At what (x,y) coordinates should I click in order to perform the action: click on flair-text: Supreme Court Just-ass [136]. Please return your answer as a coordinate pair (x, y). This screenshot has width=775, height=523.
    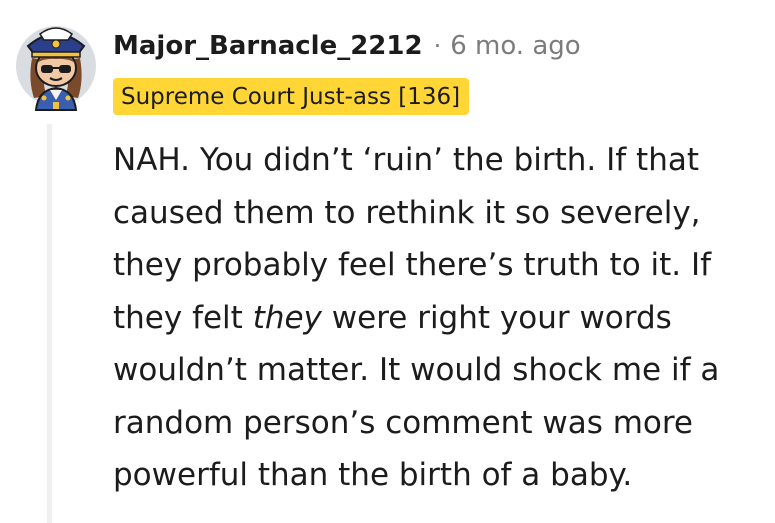
    Looking at the image, I should click on (291, 96).